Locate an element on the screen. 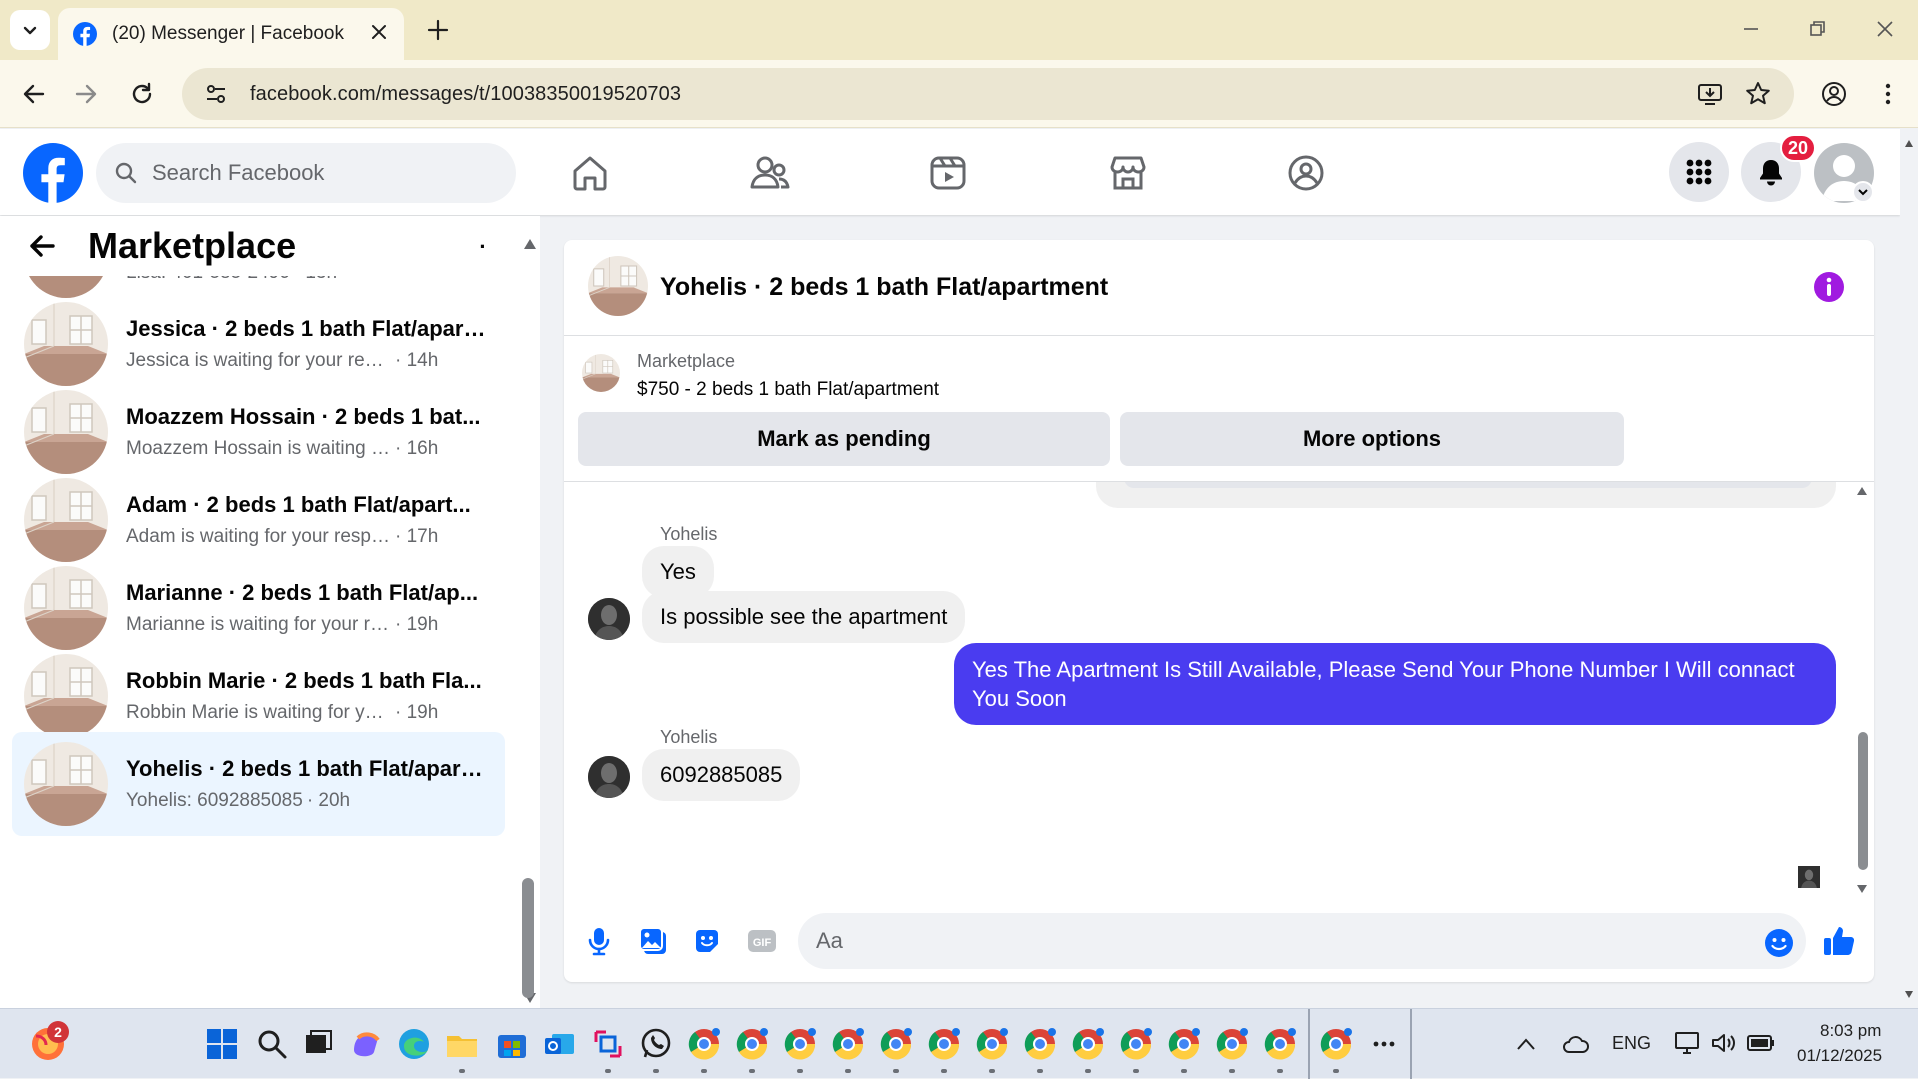 The height and width of the screenshot is (1079, 1918). forward-arrow-icon is located at coordinates (86, 94).